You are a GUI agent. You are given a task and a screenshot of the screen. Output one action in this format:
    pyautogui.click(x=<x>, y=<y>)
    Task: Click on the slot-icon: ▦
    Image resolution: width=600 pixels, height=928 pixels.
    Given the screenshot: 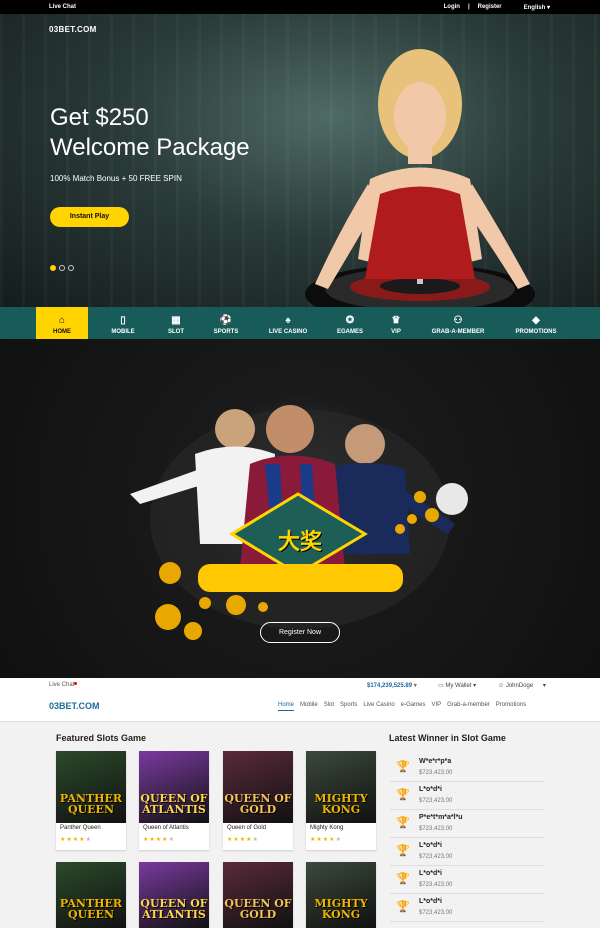 What is the action you would take?
    pyautogui.click(x=176, y=320)
    